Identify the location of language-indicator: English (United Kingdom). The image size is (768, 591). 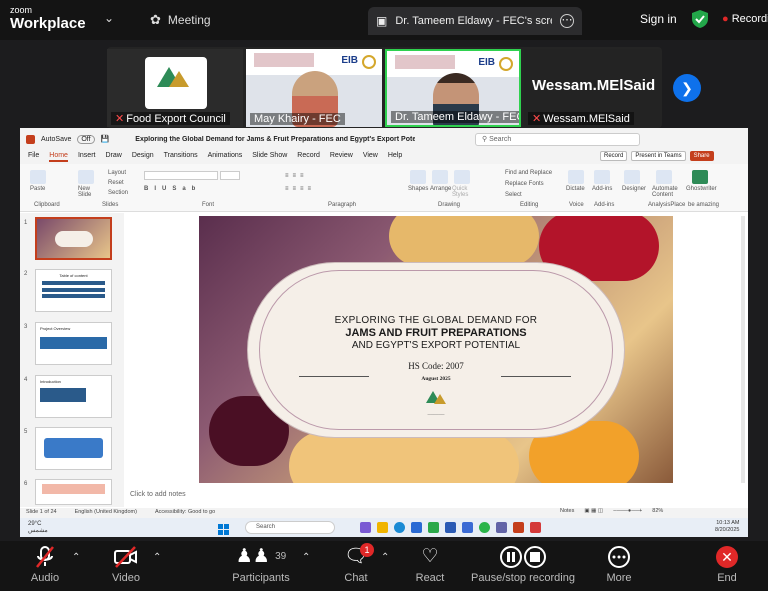
(106, 513).